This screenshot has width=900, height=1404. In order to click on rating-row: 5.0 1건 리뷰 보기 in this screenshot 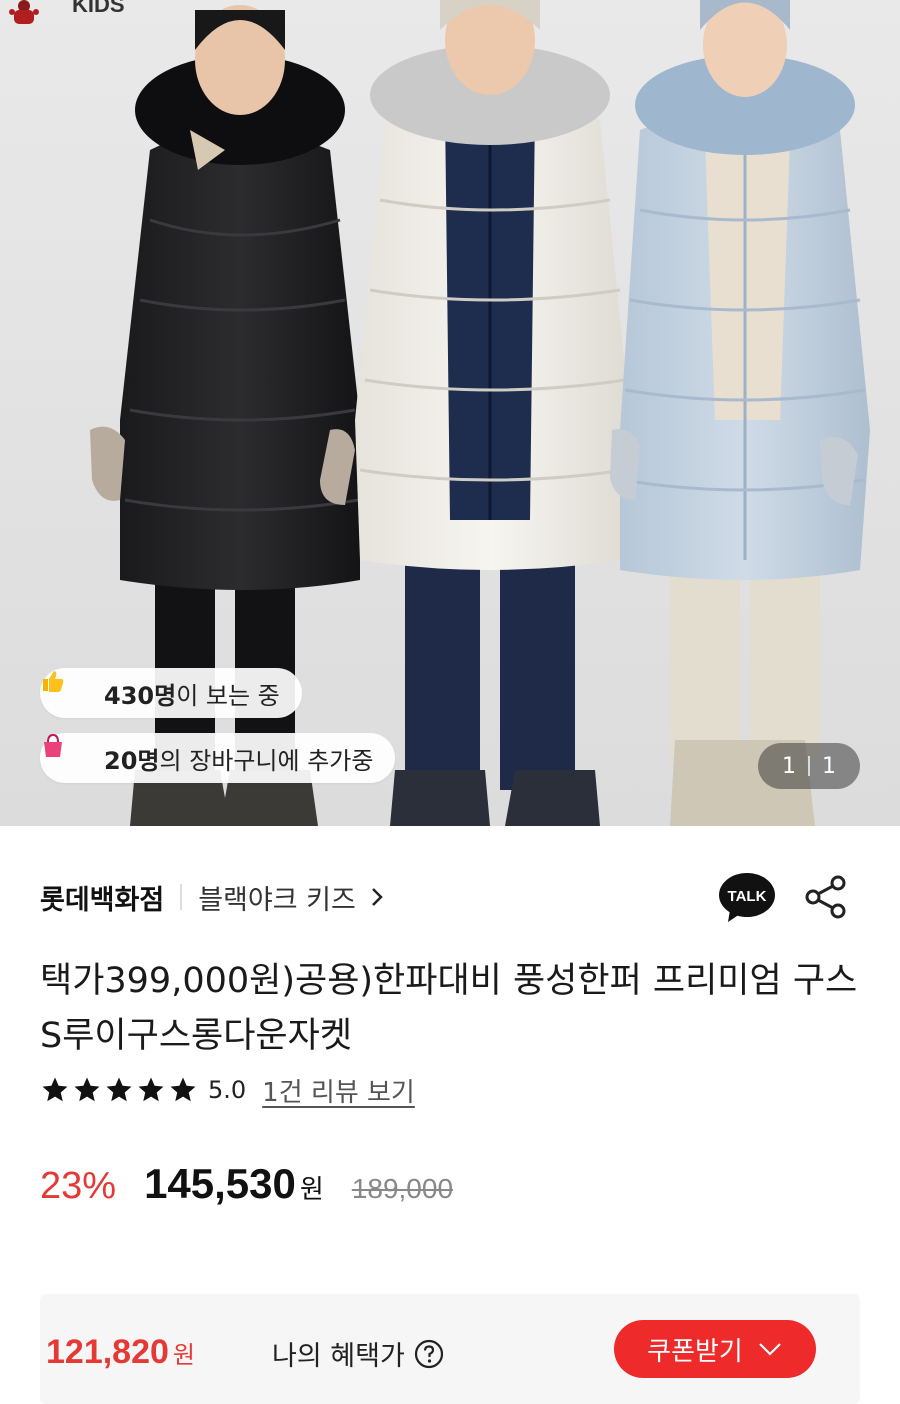, I will do `click(227, 1090)`.